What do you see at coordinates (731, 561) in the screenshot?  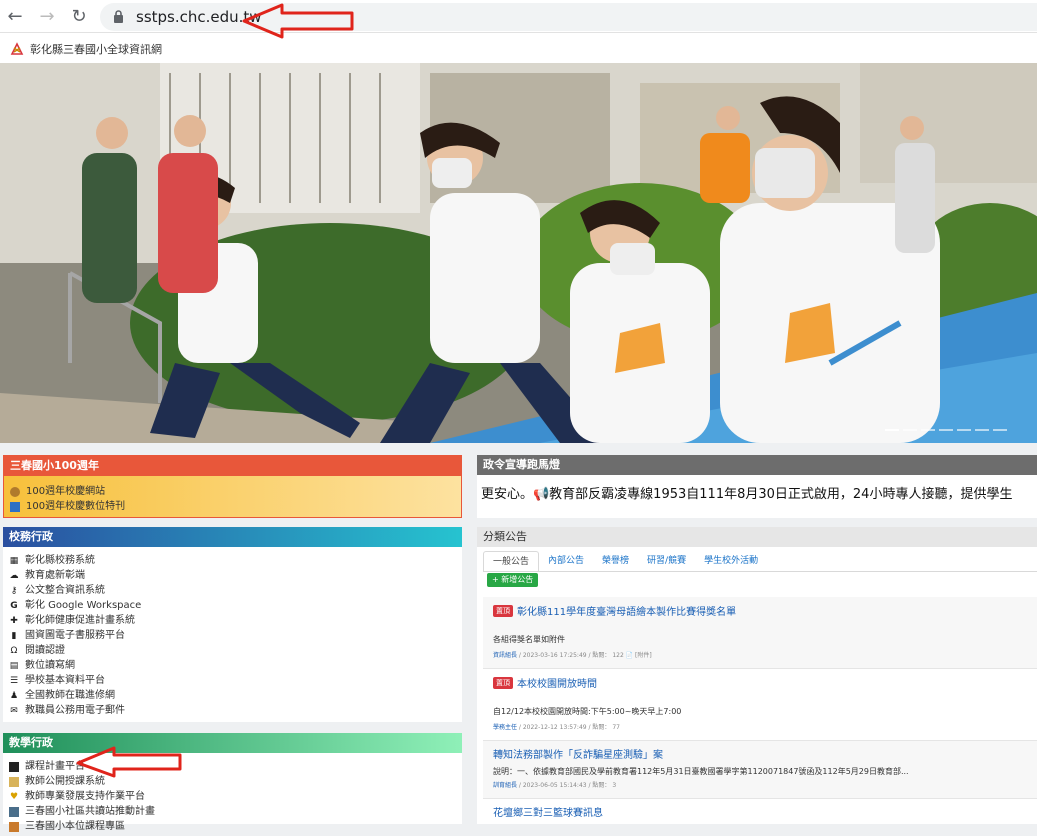 I see `tab-student-activities: 學生校外活動` at bounding box center [731, 561].